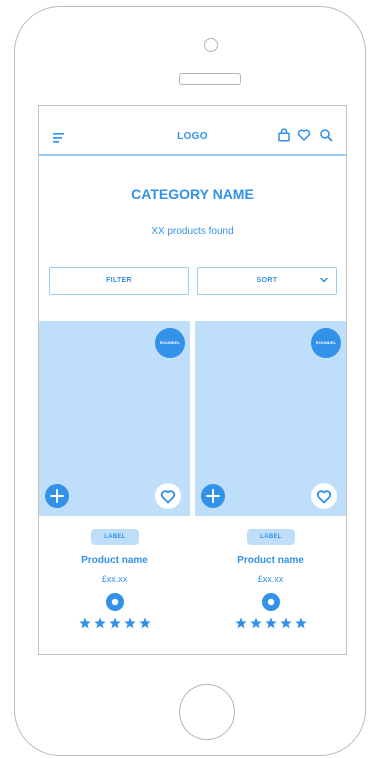  Describe the element at coordinates (210, 79) in the screenshot. I see `earpiece-speaker` at that location.